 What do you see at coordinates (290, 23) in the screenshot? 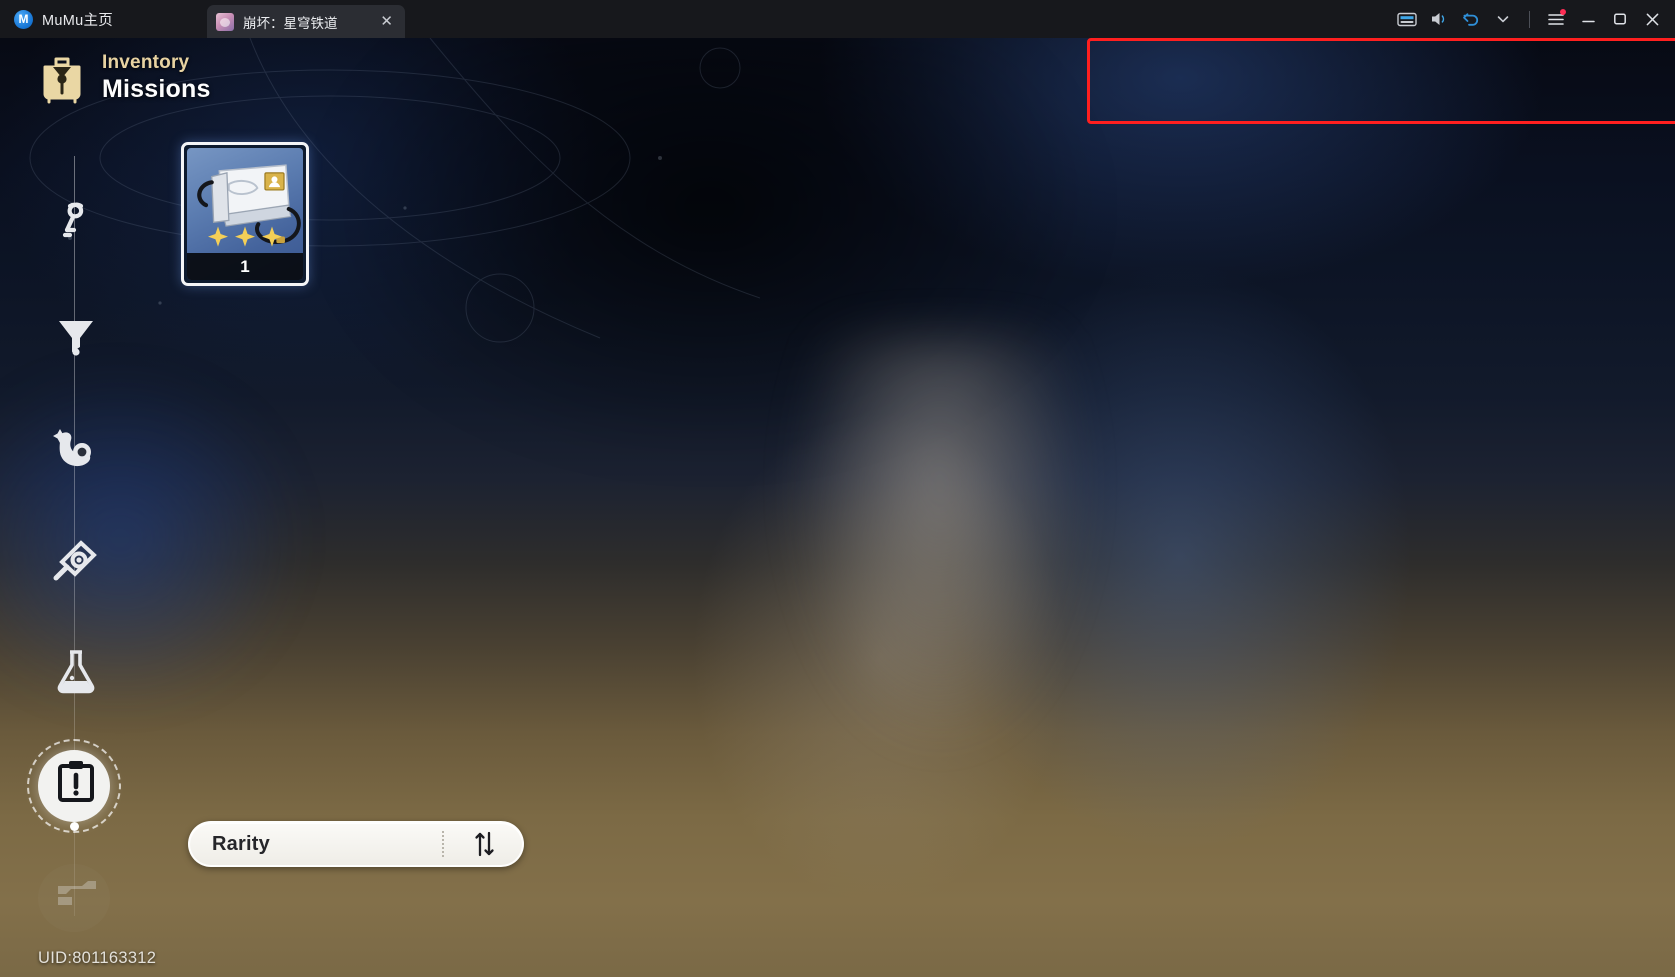
I see `game-tab-title: 崩坏：星穹铁道` at bounding box center [290, 23].